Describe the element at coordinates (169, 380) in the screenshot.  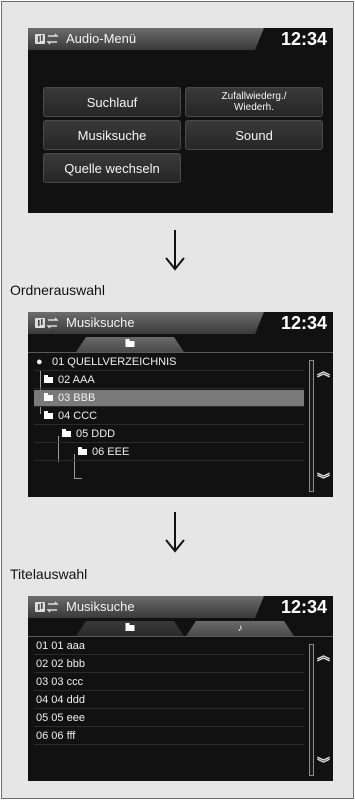
I see `folder-row: 02 AAA` at that location.